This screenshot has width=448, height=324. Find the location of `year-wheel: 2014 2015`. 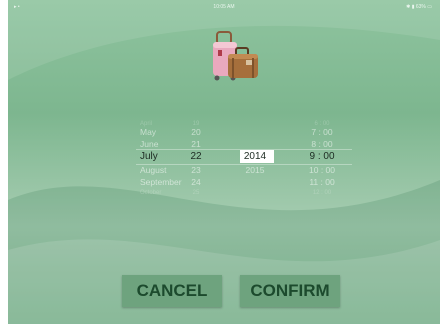

year-wheel: 2014 2015 is located at coordinates (255, 158).